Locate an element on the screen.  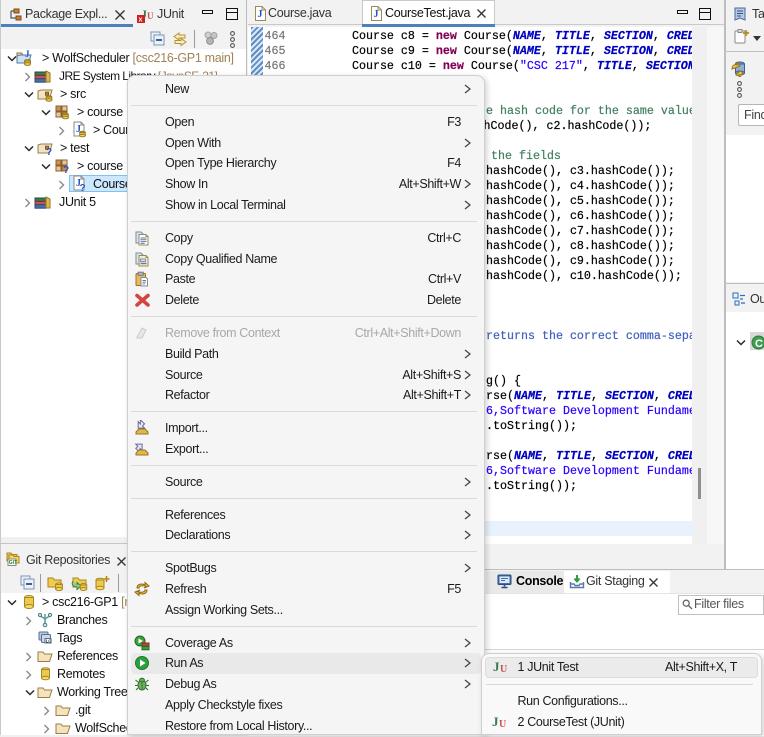
svg-text: GIT is located at coordinates (13, 563).